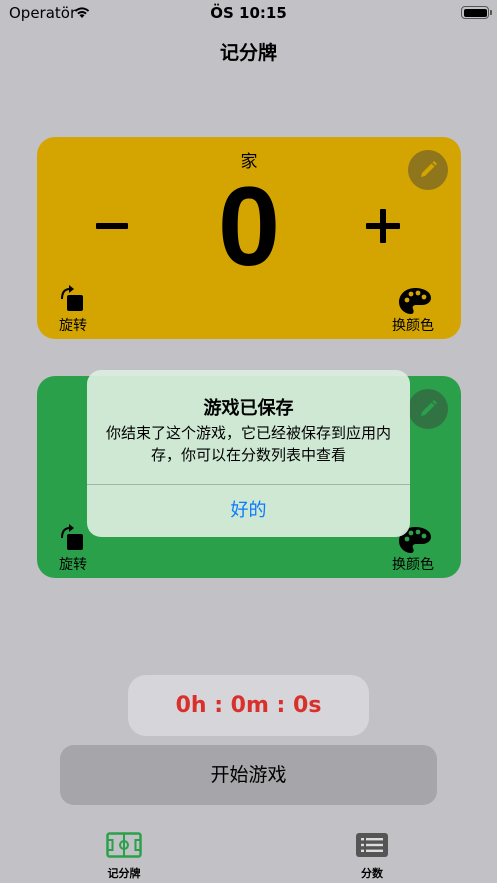  Describe the element at coordinates (415, 301) in the screenshot. I see `palette-icon` at that location.